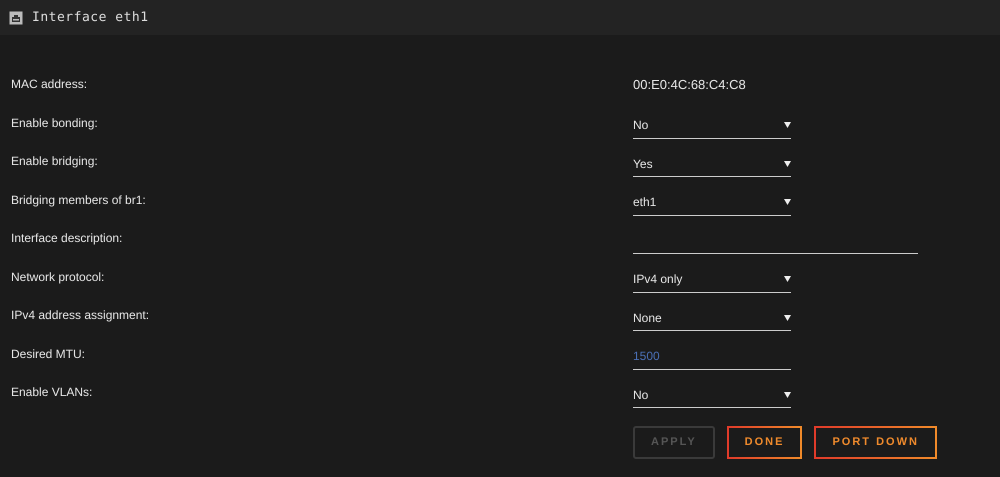  I want to click on field-label: MAC address:, so click(49, 84).